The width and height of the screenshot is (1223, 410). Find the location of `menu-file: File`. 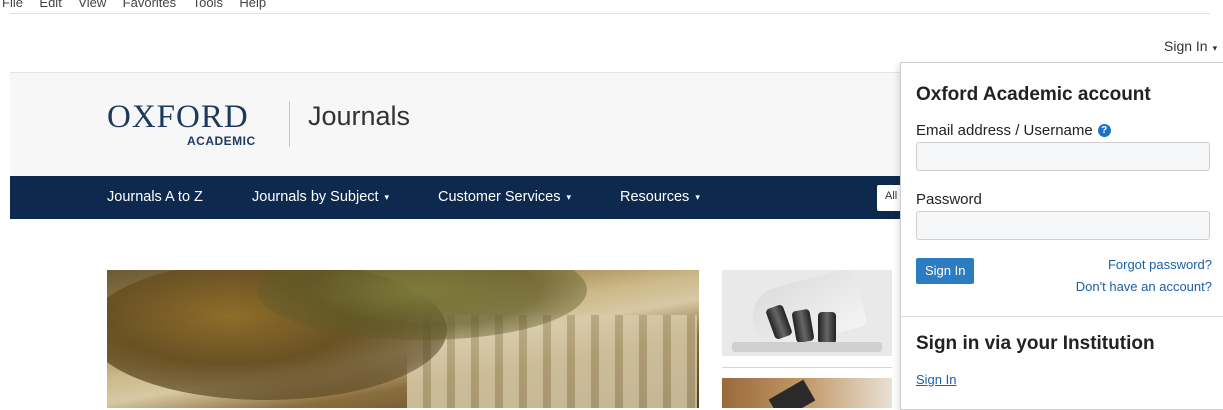

menu-file: File is located at coordinates (12, 5).